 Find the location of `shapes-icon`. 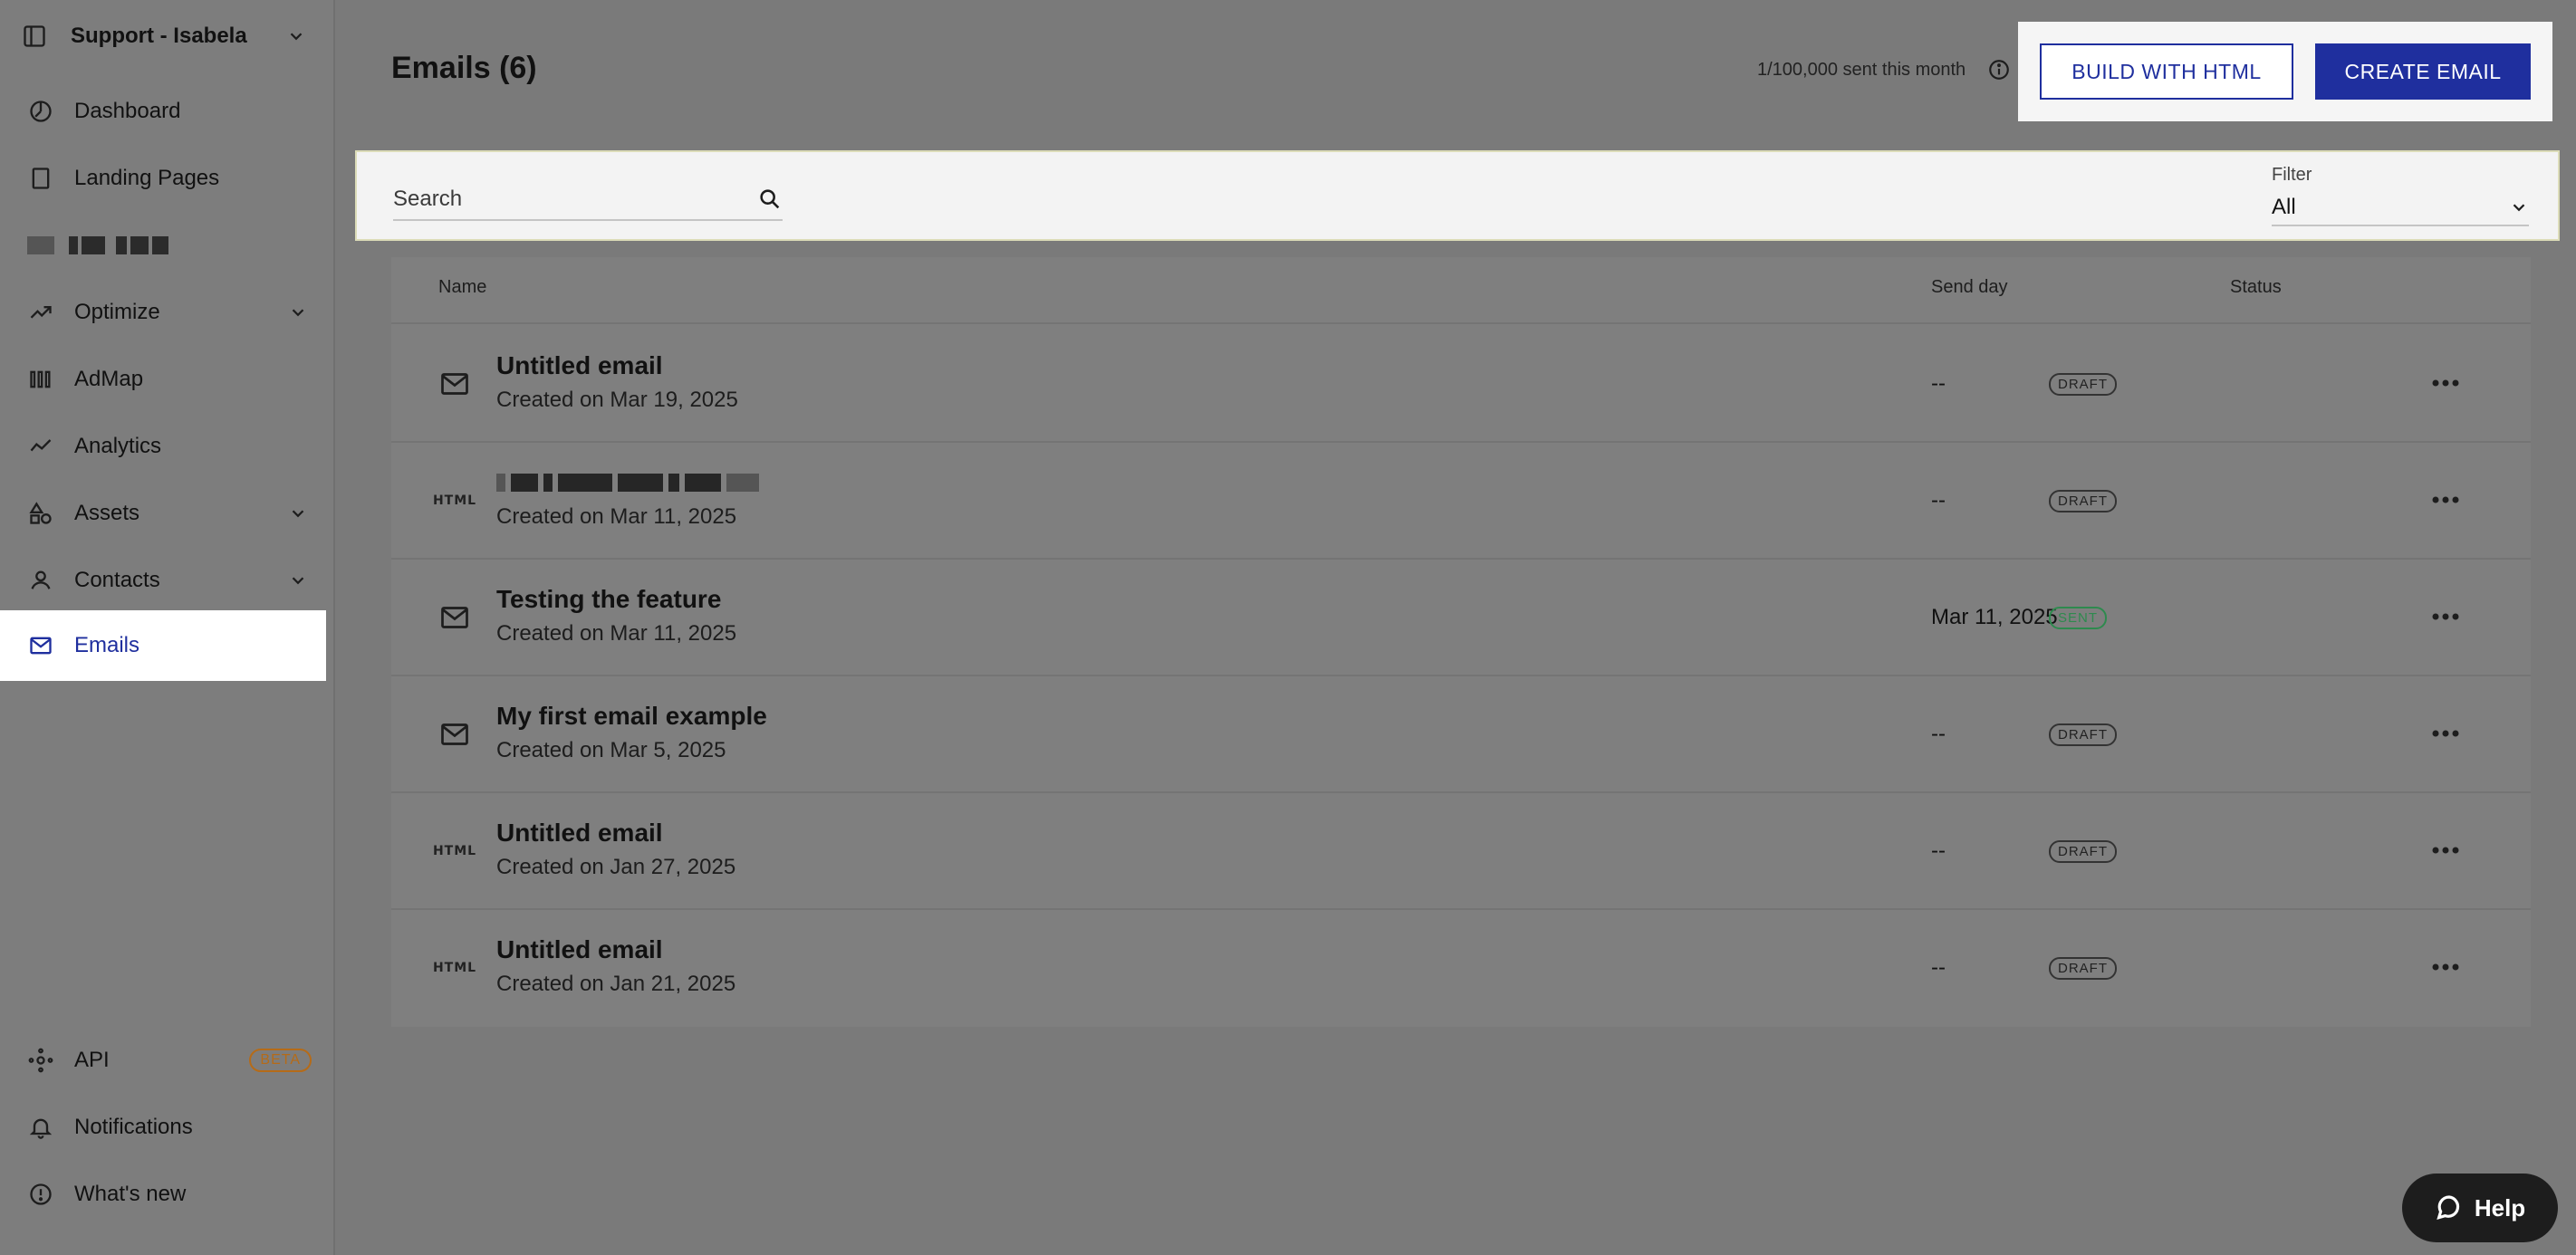

shapes-icon is located at coordinates (40, 513).